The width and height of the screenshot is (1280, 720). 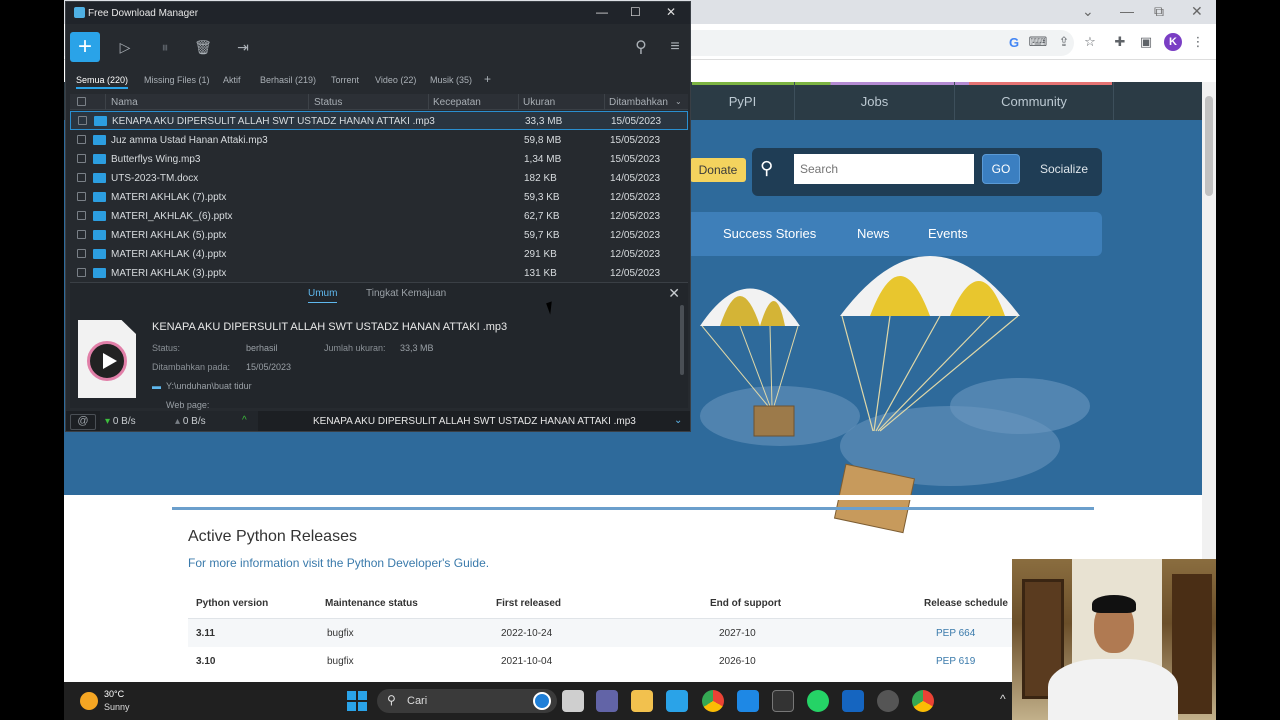 I want to click on tab-all: Semua (220), so click(x=102, y=82).